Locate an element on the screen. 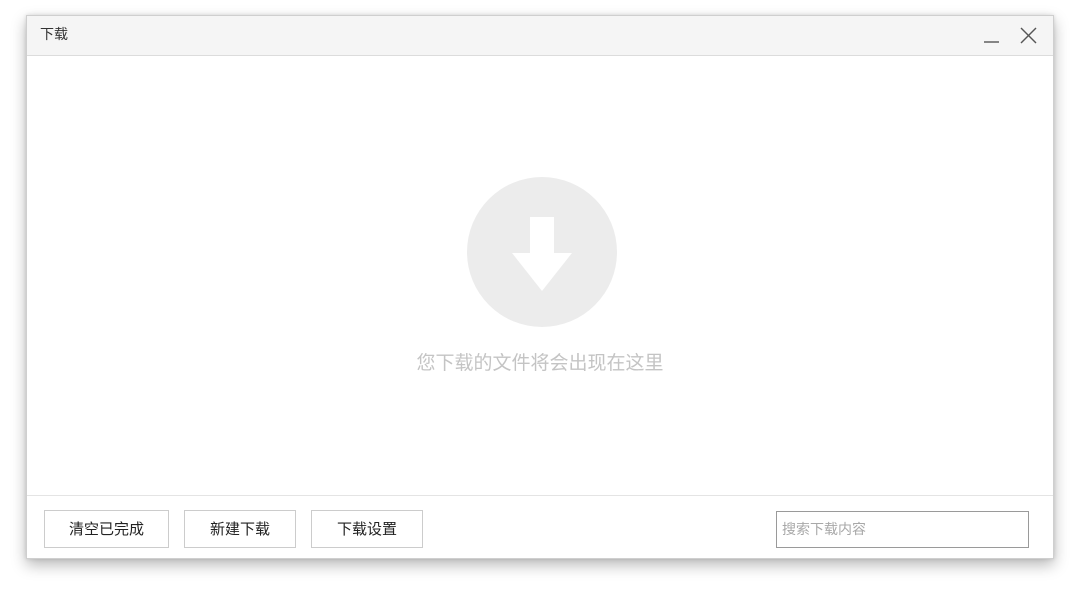 This screenshot has height=596, width=1080. title-bar: 下载 is located at coordinates (540, 36).